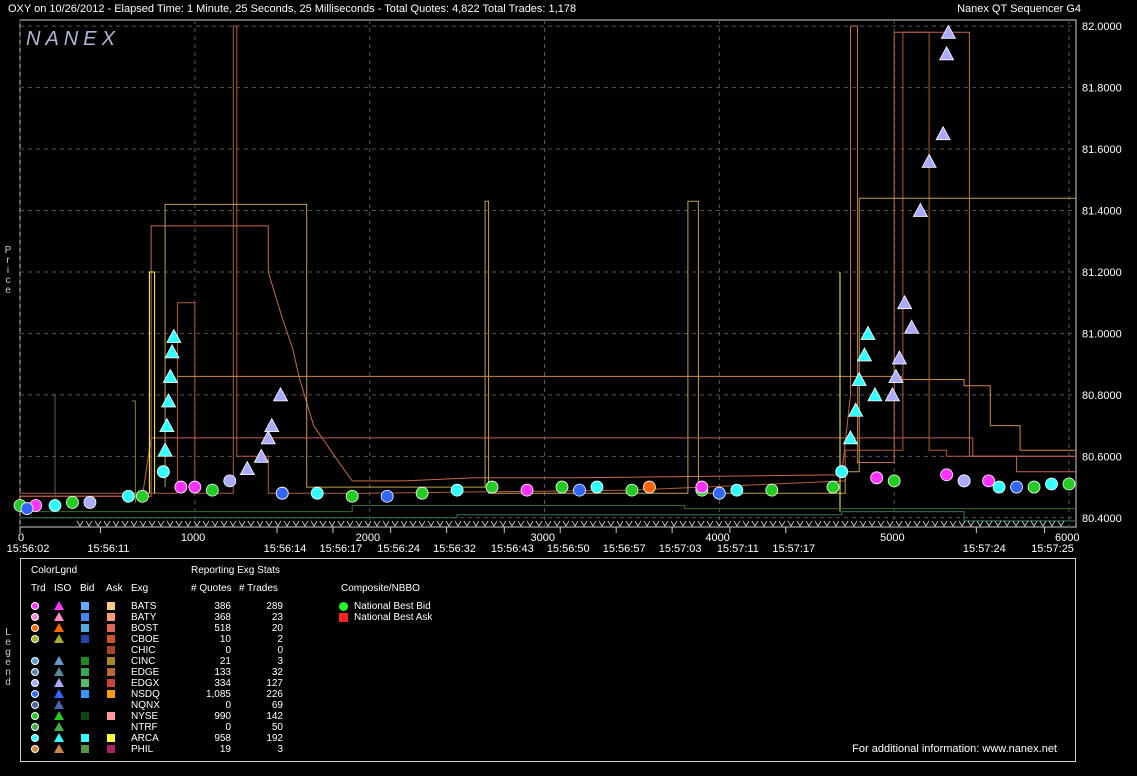 This screenshot has width=1137, height=776. Describe the element at coordinates (1102, 457) in the screenshot. I see `y-tick-label: 80.6000` at that location.